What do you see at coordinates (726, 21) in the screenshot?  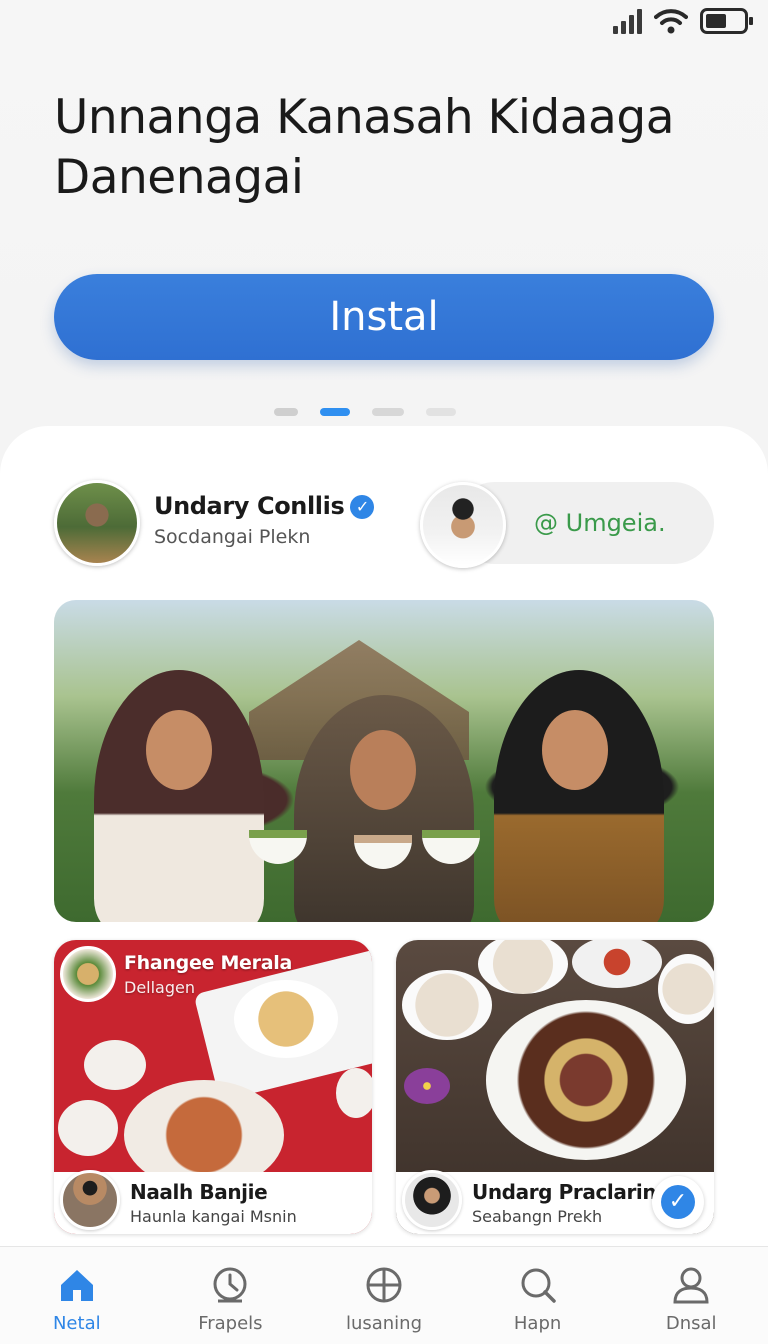 I see `battery-icon` at bounding box center [726, 21].